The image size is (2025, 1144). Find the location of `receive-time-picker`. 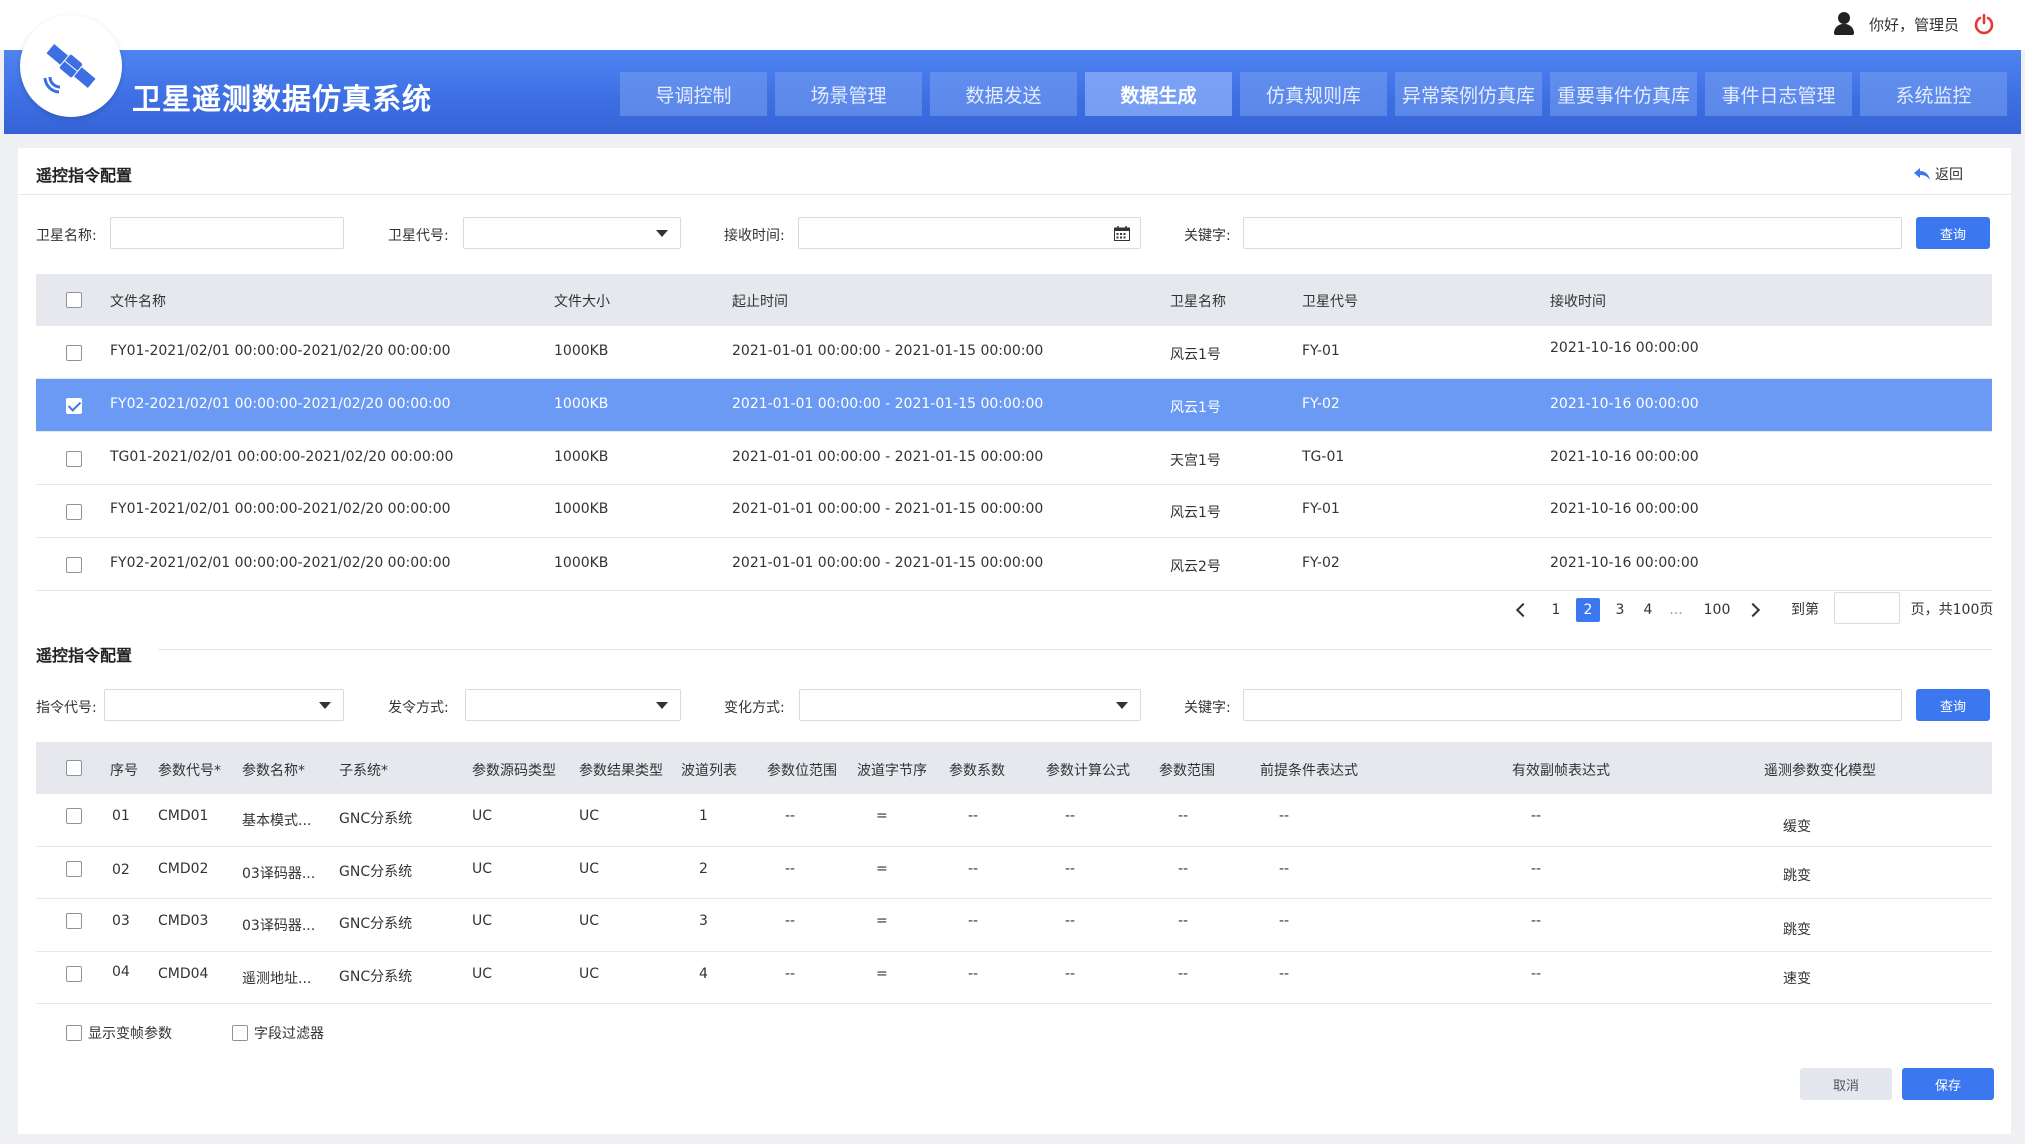

receive-time-picker is located at coordinates (969, 233).